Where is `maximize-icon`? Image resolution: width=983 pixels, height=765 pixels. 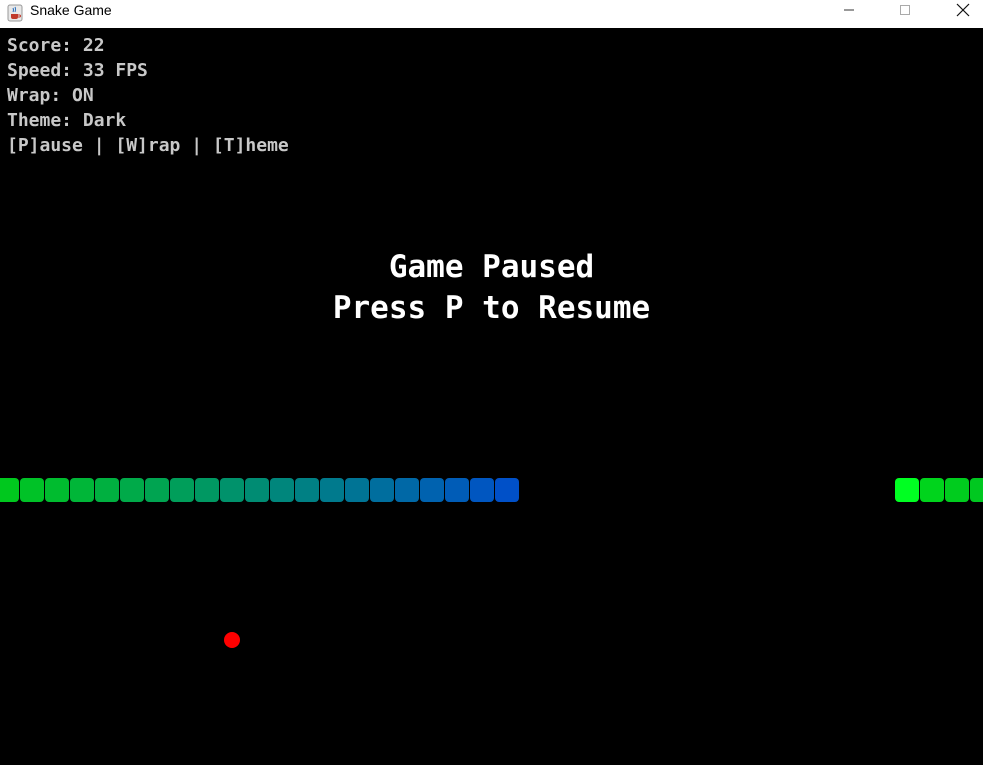
maximize-icon is located at coordinates (905, 10).